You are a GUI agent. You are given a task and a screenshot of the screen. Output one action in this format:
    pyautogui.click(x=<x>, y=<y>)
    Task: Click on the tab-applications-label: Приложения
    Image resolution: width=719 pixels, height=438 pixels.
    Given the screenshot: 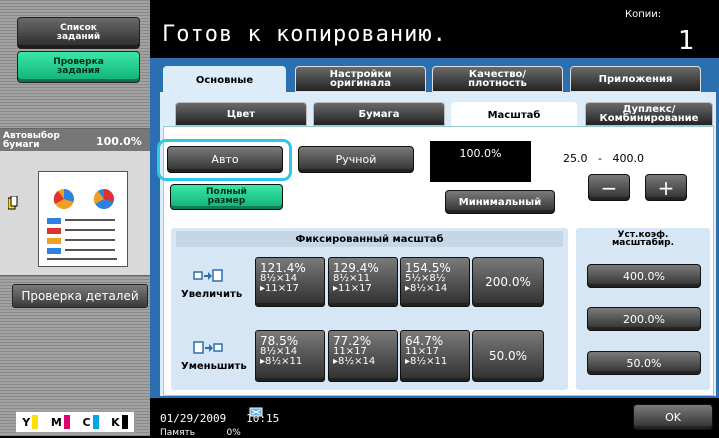 What is the action you would take?
    pyautogui.click(x=635, y=79)
    